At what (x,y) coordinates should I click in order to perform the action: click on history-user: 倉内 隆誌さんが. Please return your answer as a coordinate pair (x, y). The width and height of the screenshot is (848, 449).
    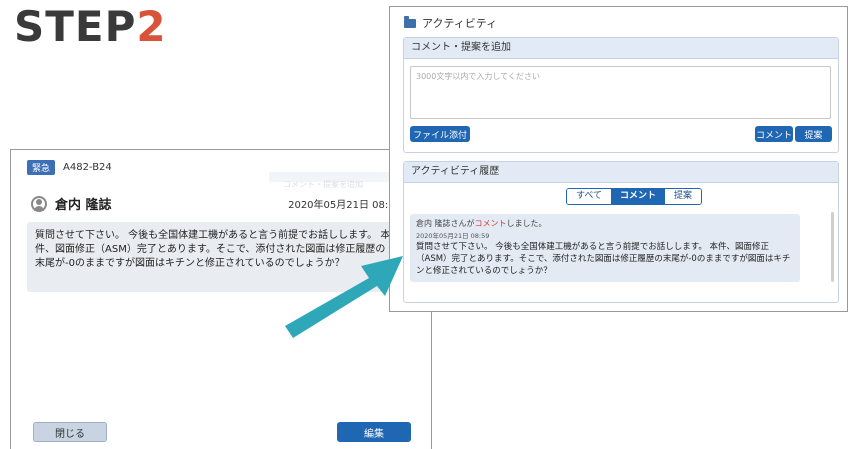
    Looking at the image, I should click on (445, 223).